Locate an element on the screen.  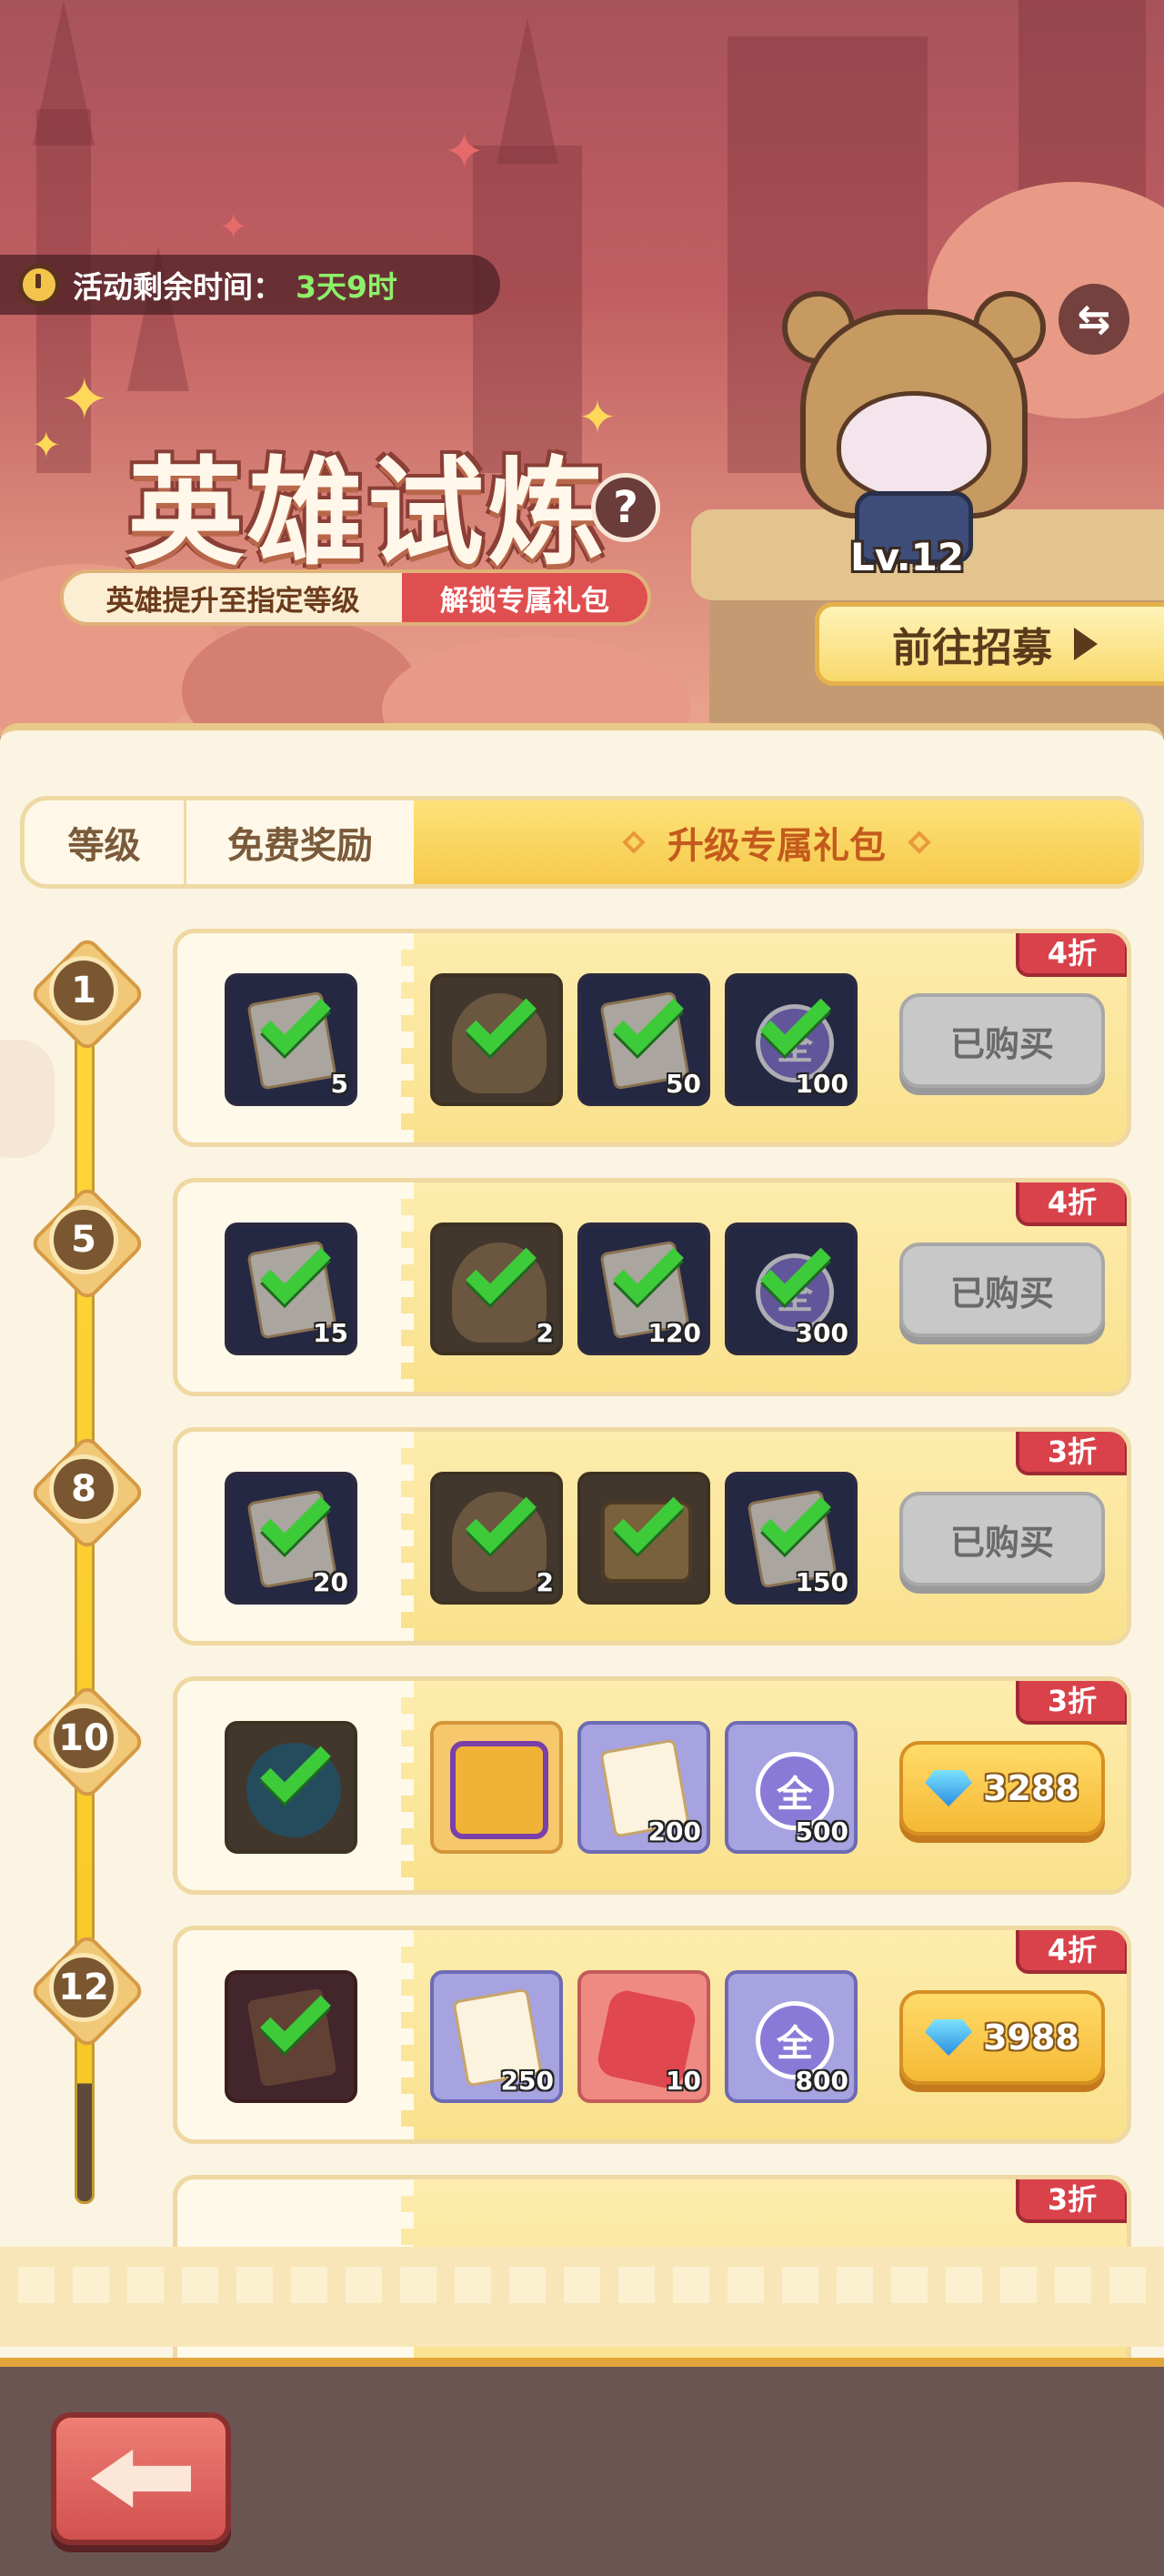
cloud is located at coordinates (537, 687).